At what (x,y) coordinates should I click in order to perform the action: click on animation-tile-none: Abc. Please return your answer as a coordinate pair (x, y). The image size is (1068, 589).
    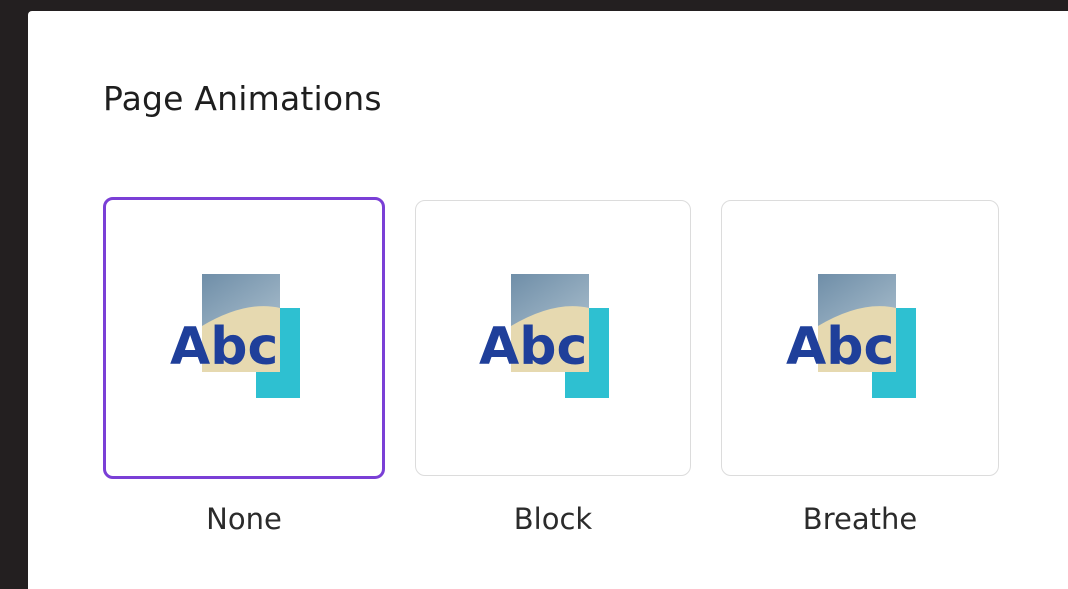
    Looking at the image, I should click on (244, 338).